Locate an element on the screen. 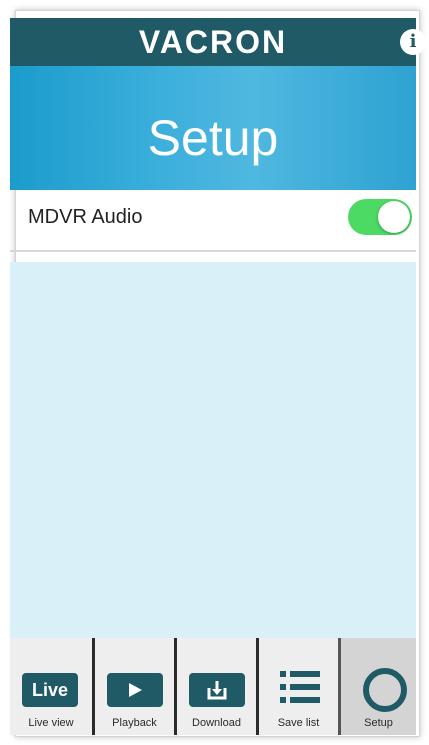 This screenshot has height=745, width=429. tab-label: Save list is located at coordinates (298, 723).